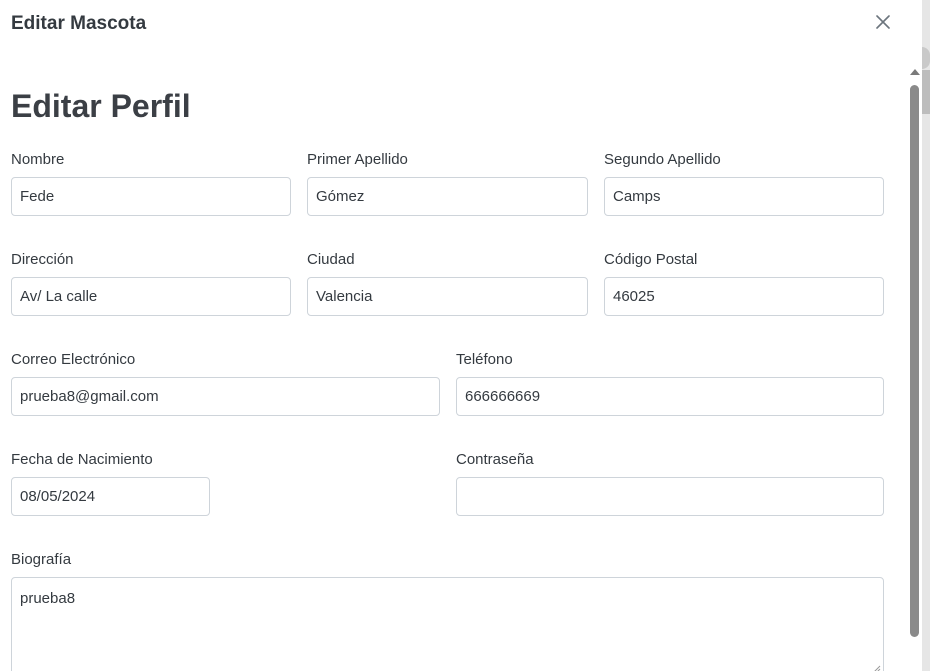 This screenshot has height=671, width=930. What do you see at coordinates (926, 92) in the screenshot?
I see `page-scroll-thumb` at bounding box center [926, 92].